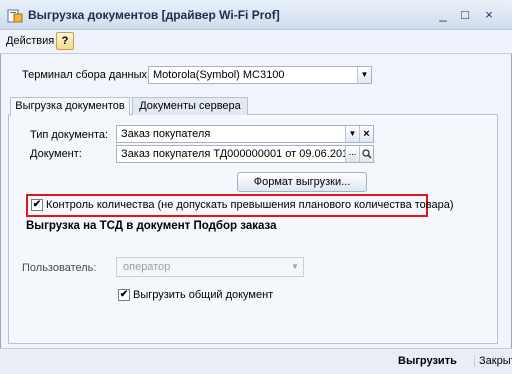 The width and height of the screenshot is (512, 374). What do you see at coordinates (256, 42) in the screenshot?
I see `menu-bar` at bounding box center [256, 42].